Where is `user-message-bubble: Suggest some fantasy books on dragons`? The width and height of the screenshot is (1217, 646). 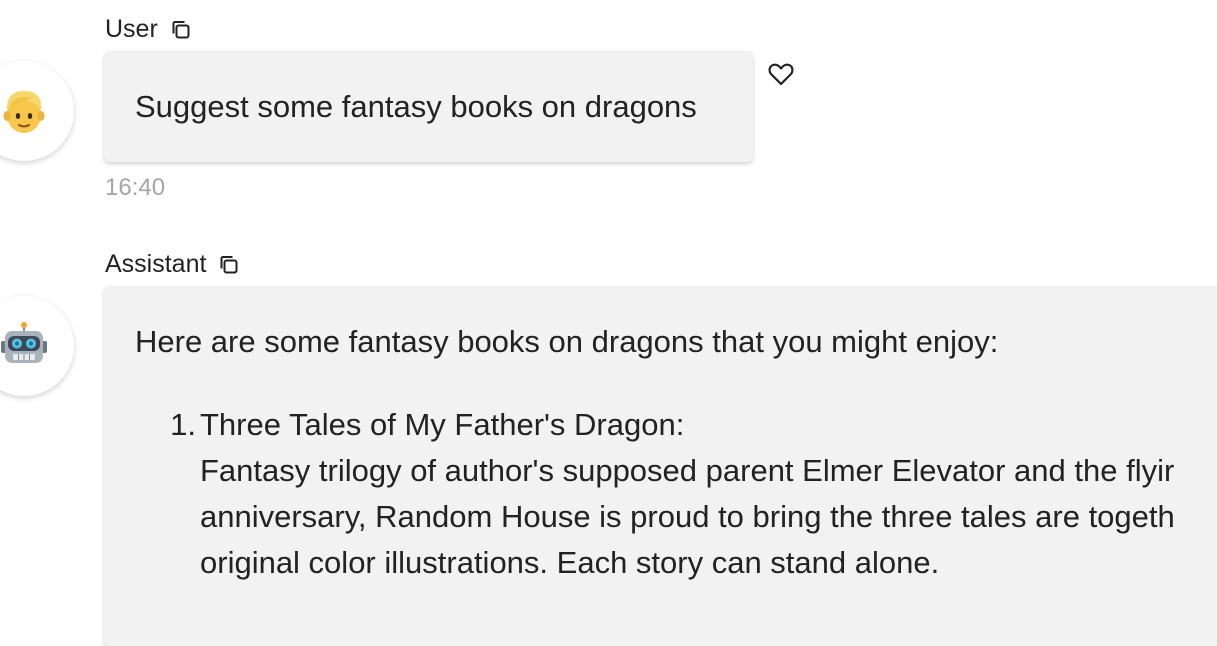 user-message-bubble: Suggest some fantasy books on dragons is located at coordinates (428, 106).